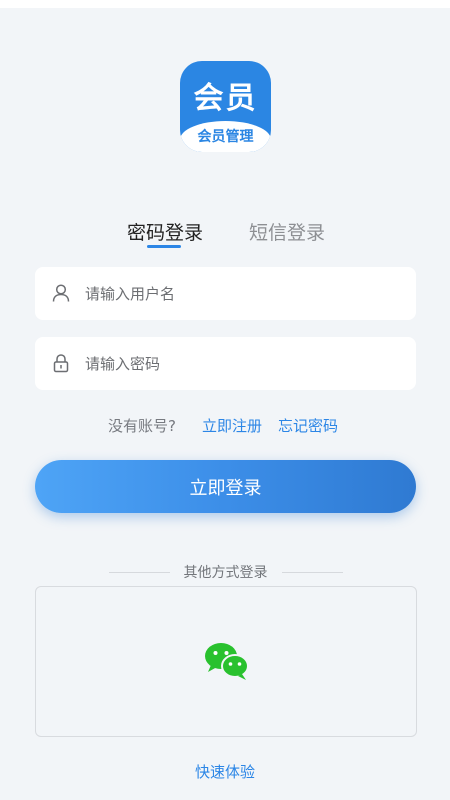 This screenshot has width=450, height=800. I want to click on app-logo: 会员 会员管理, so click(225, 106).